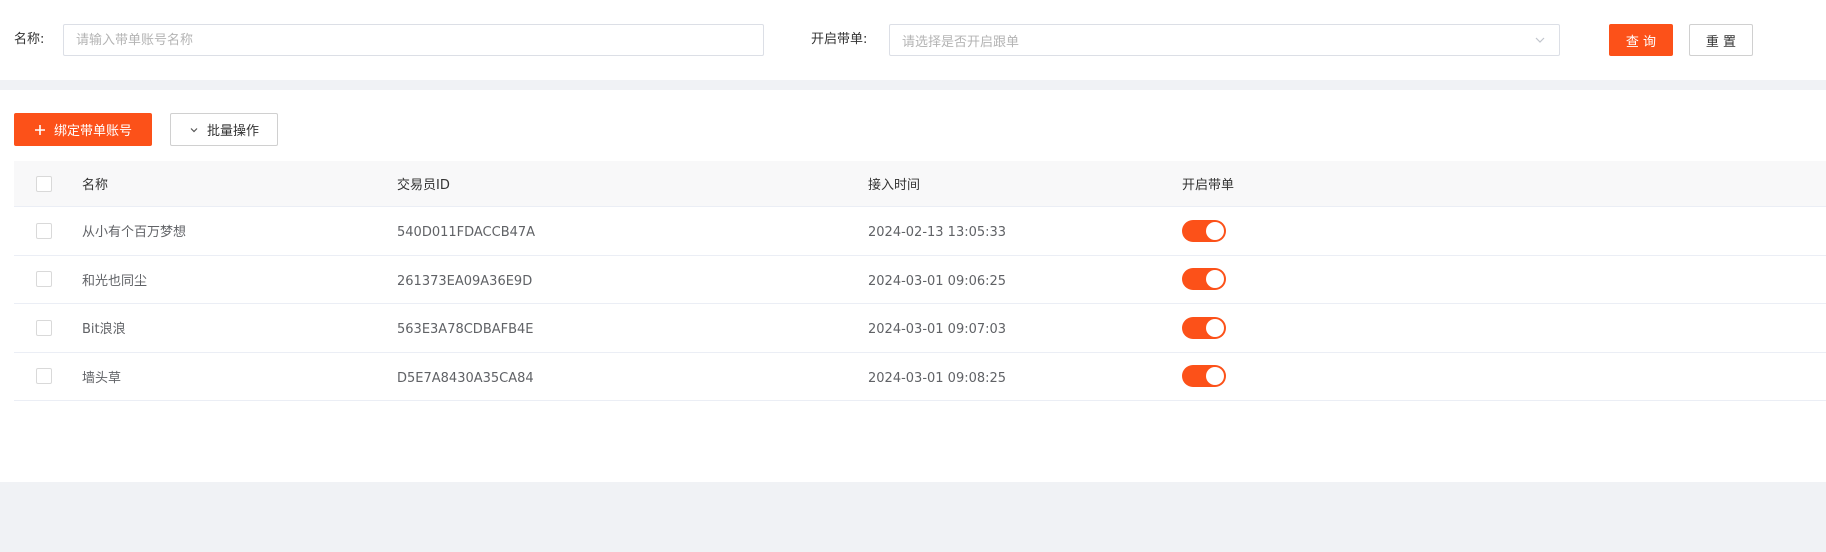 This screenshot has width=1826, height=552. Describe the element at coordinates (466, 233) in the screenshot. I see `row-trader-id: 540D011FDACCB47A` at that location.